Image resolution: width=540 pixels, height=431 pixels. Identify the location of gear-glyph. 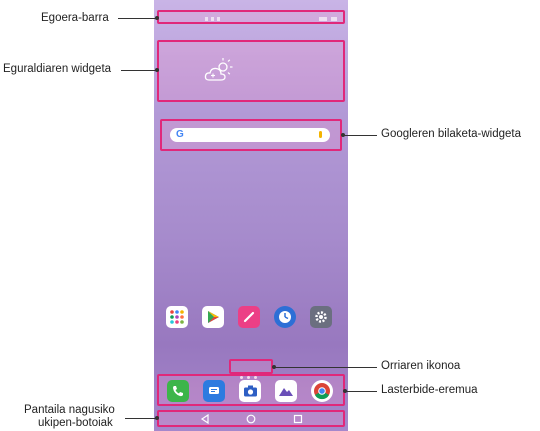
(321, 317).